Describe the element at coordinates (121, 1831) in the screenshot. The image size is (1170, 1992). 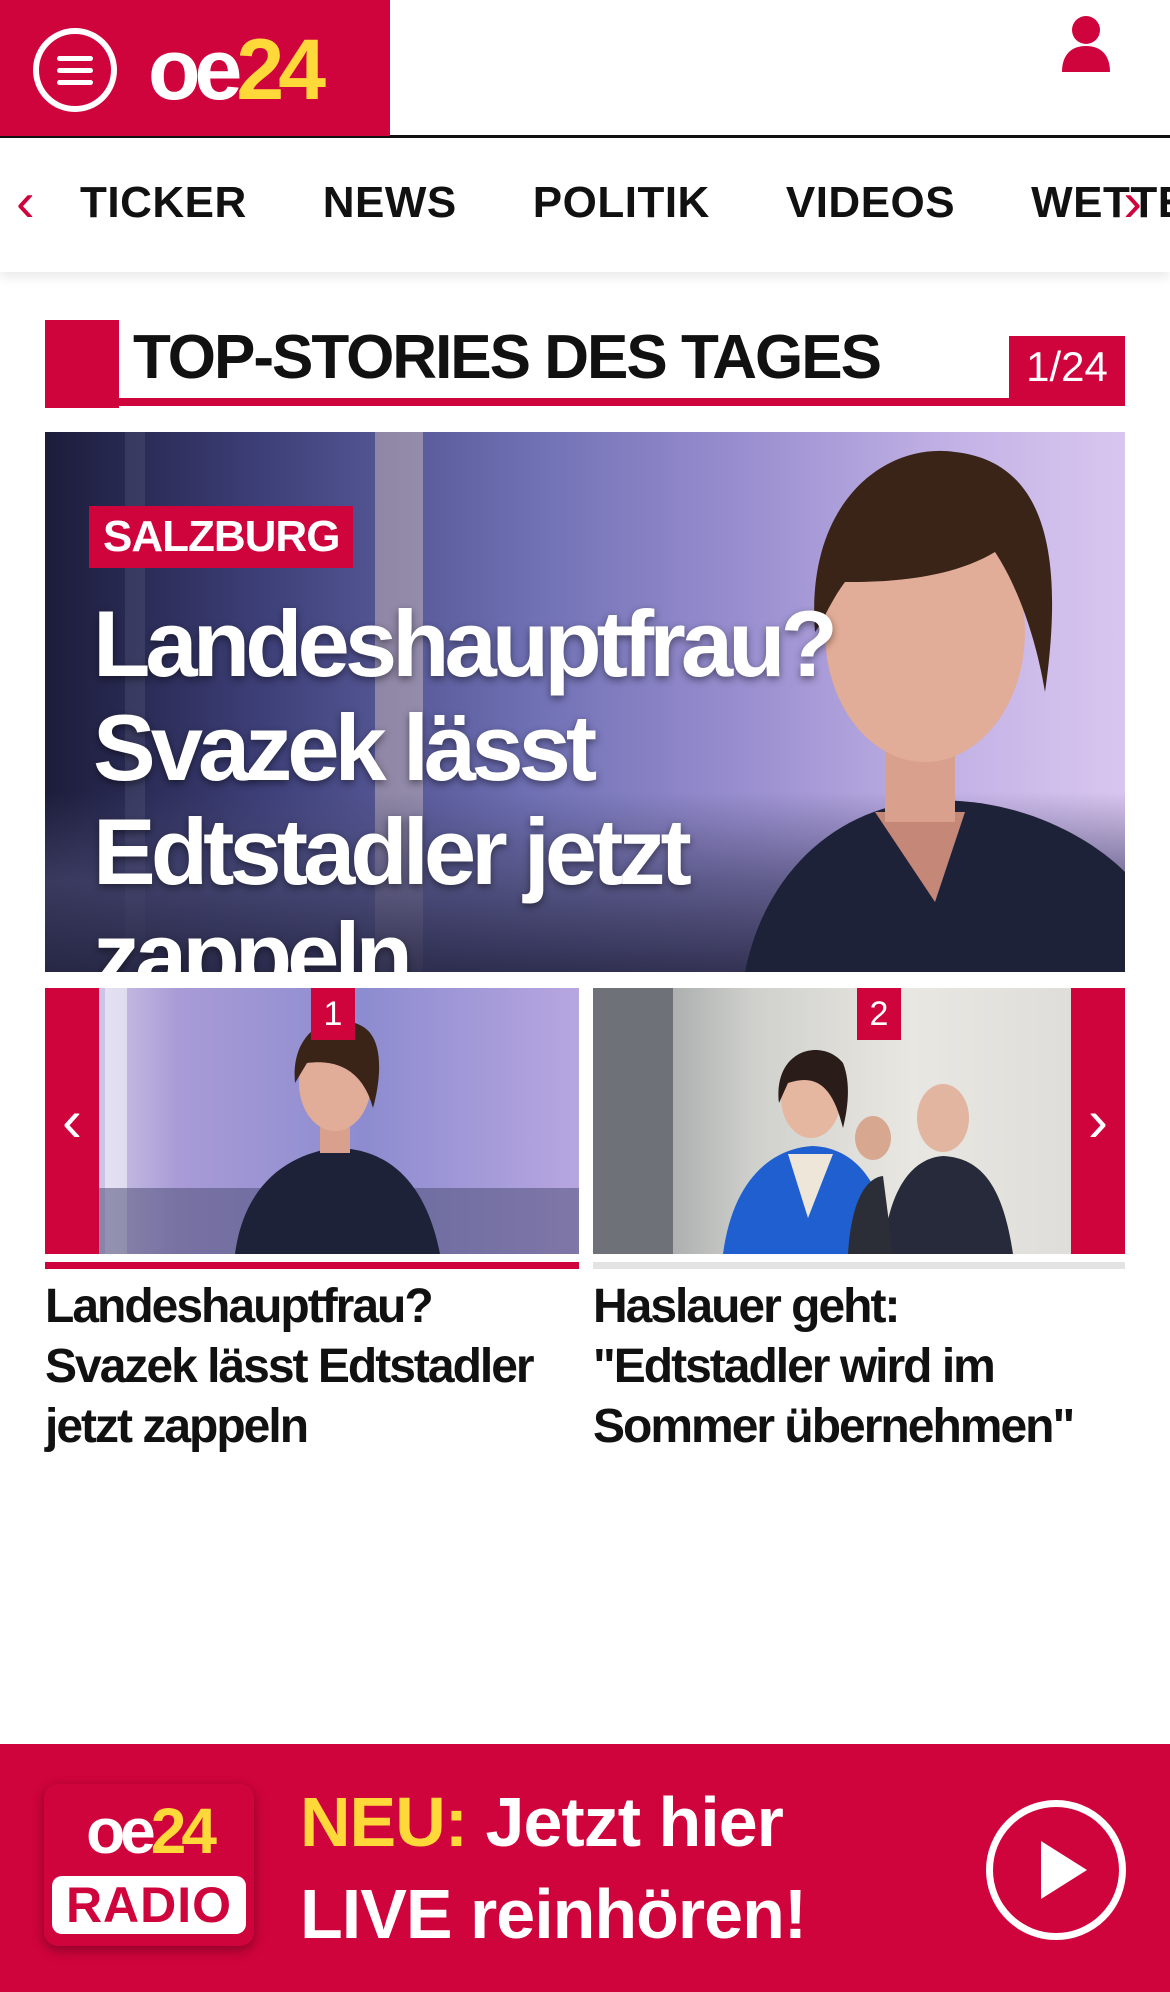
I see `radio-logo-oe-text: oe` at that location.